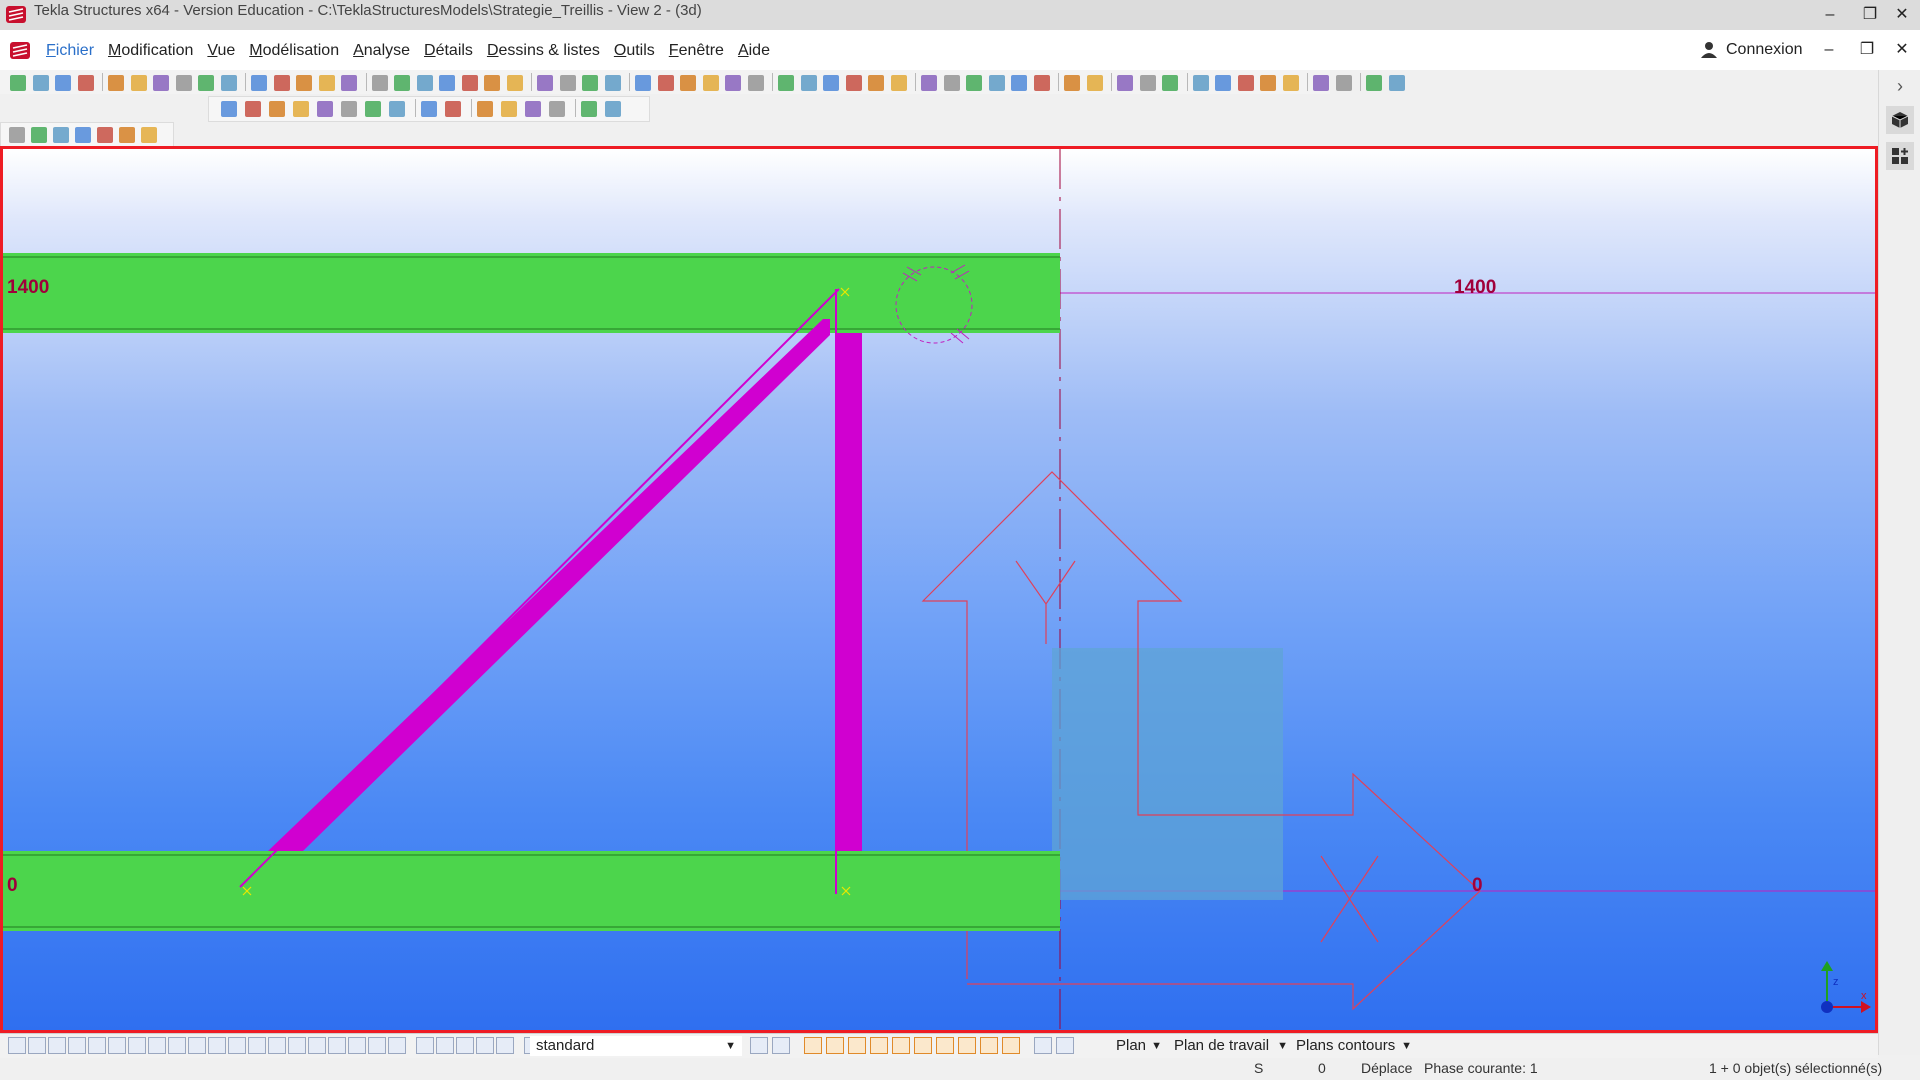 The width and height of the screenshot is (1920, 1080). Describe the element at coordinates (1900, 120) in the screenshot. I see `property-cube-icon` at that location.